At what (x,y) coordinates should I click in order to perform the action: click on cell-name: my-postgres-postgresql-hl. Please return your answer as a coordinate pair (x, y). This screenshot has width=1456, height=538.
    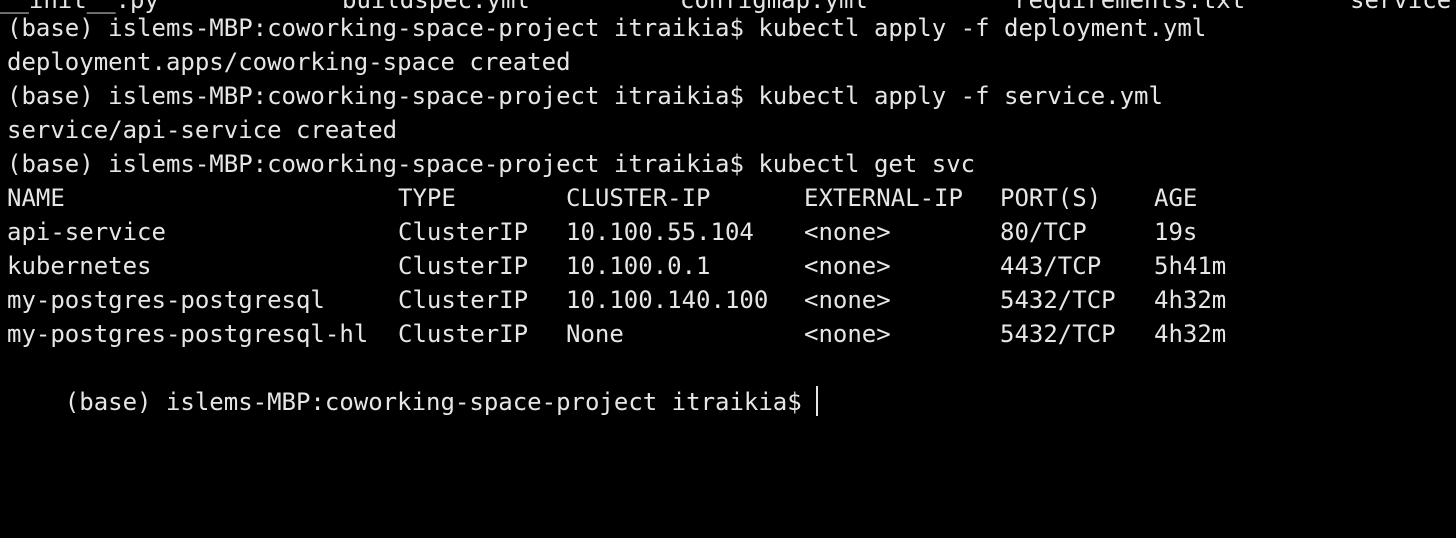
    Looking at the image, I should click on (188, 334).